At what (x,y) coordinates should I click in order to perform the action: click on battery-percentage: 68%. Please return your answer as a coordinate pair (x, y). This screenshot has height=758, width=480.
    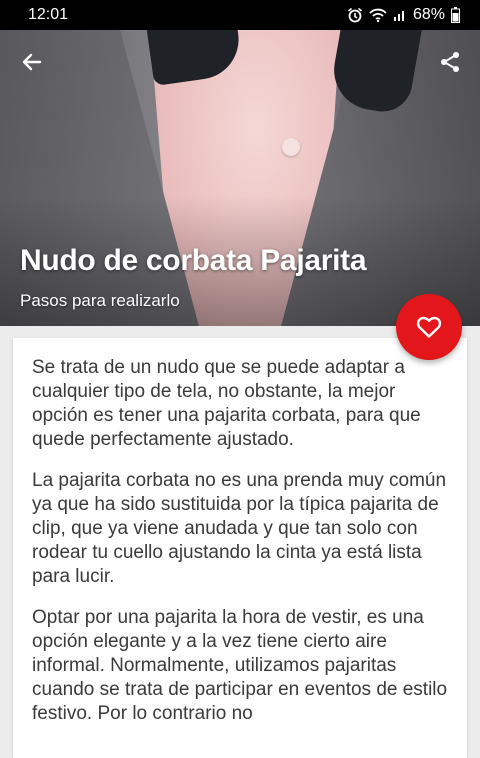
    Looking at the image, I should click on (428, 14).